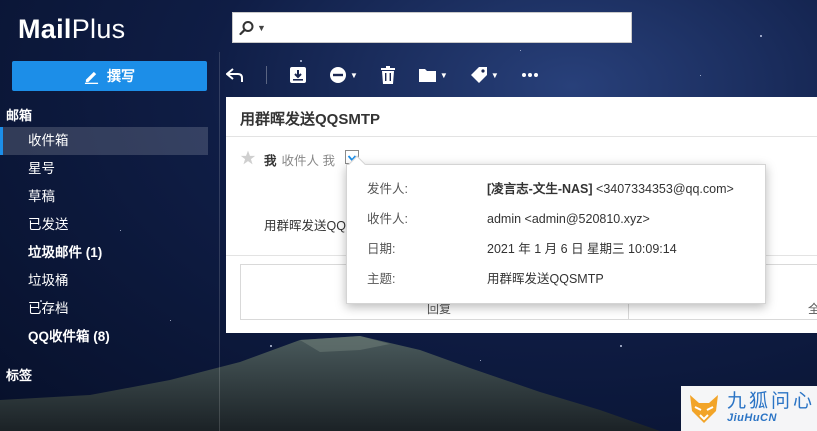 Image resolution: width=817 pixels, height=431 pixels. What do you see at coordinates (387, 219) in the screenshot?
I see `to-label: 收件人:` at bounding box center [387, 219].